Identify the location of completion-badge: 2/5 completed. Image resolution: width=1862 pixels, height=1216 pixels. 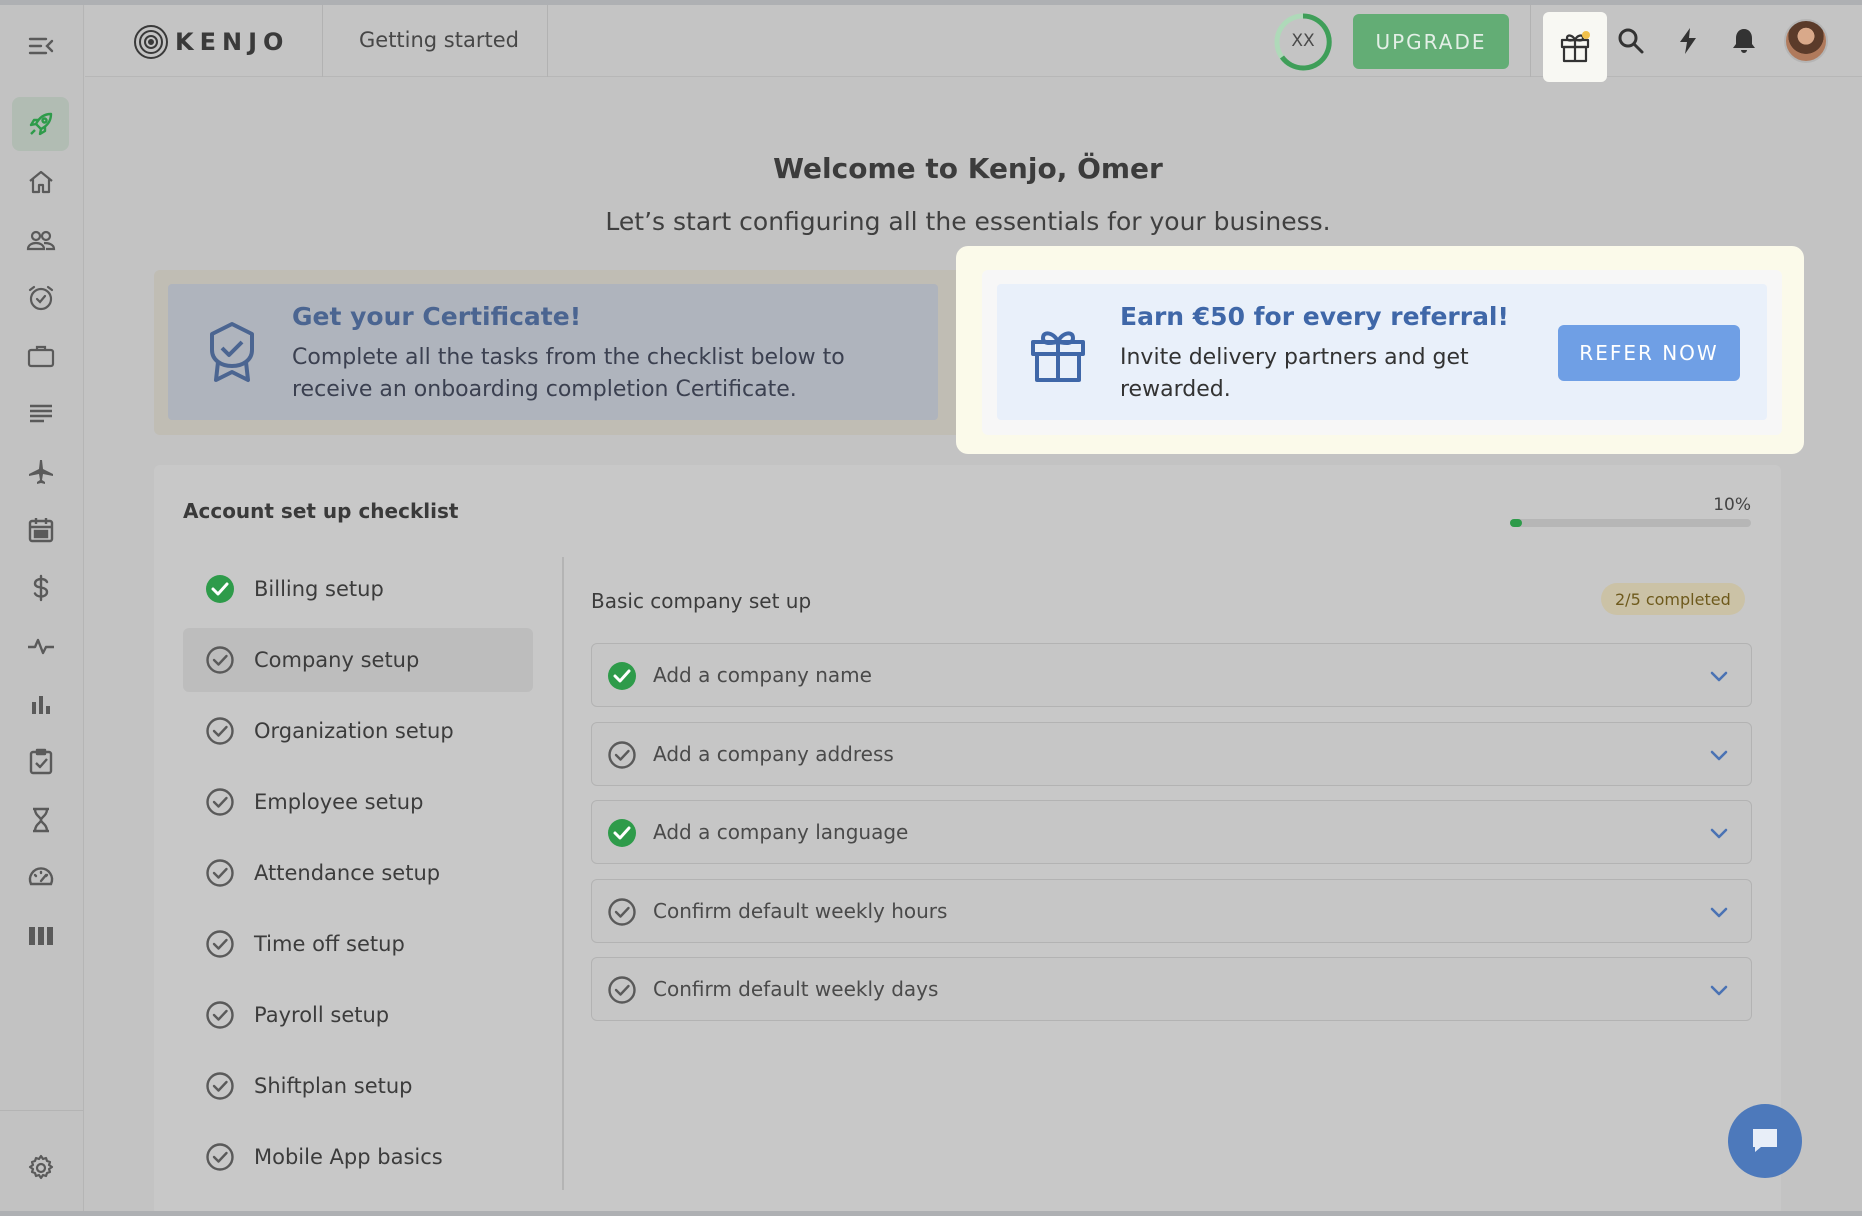
(1673, 599).